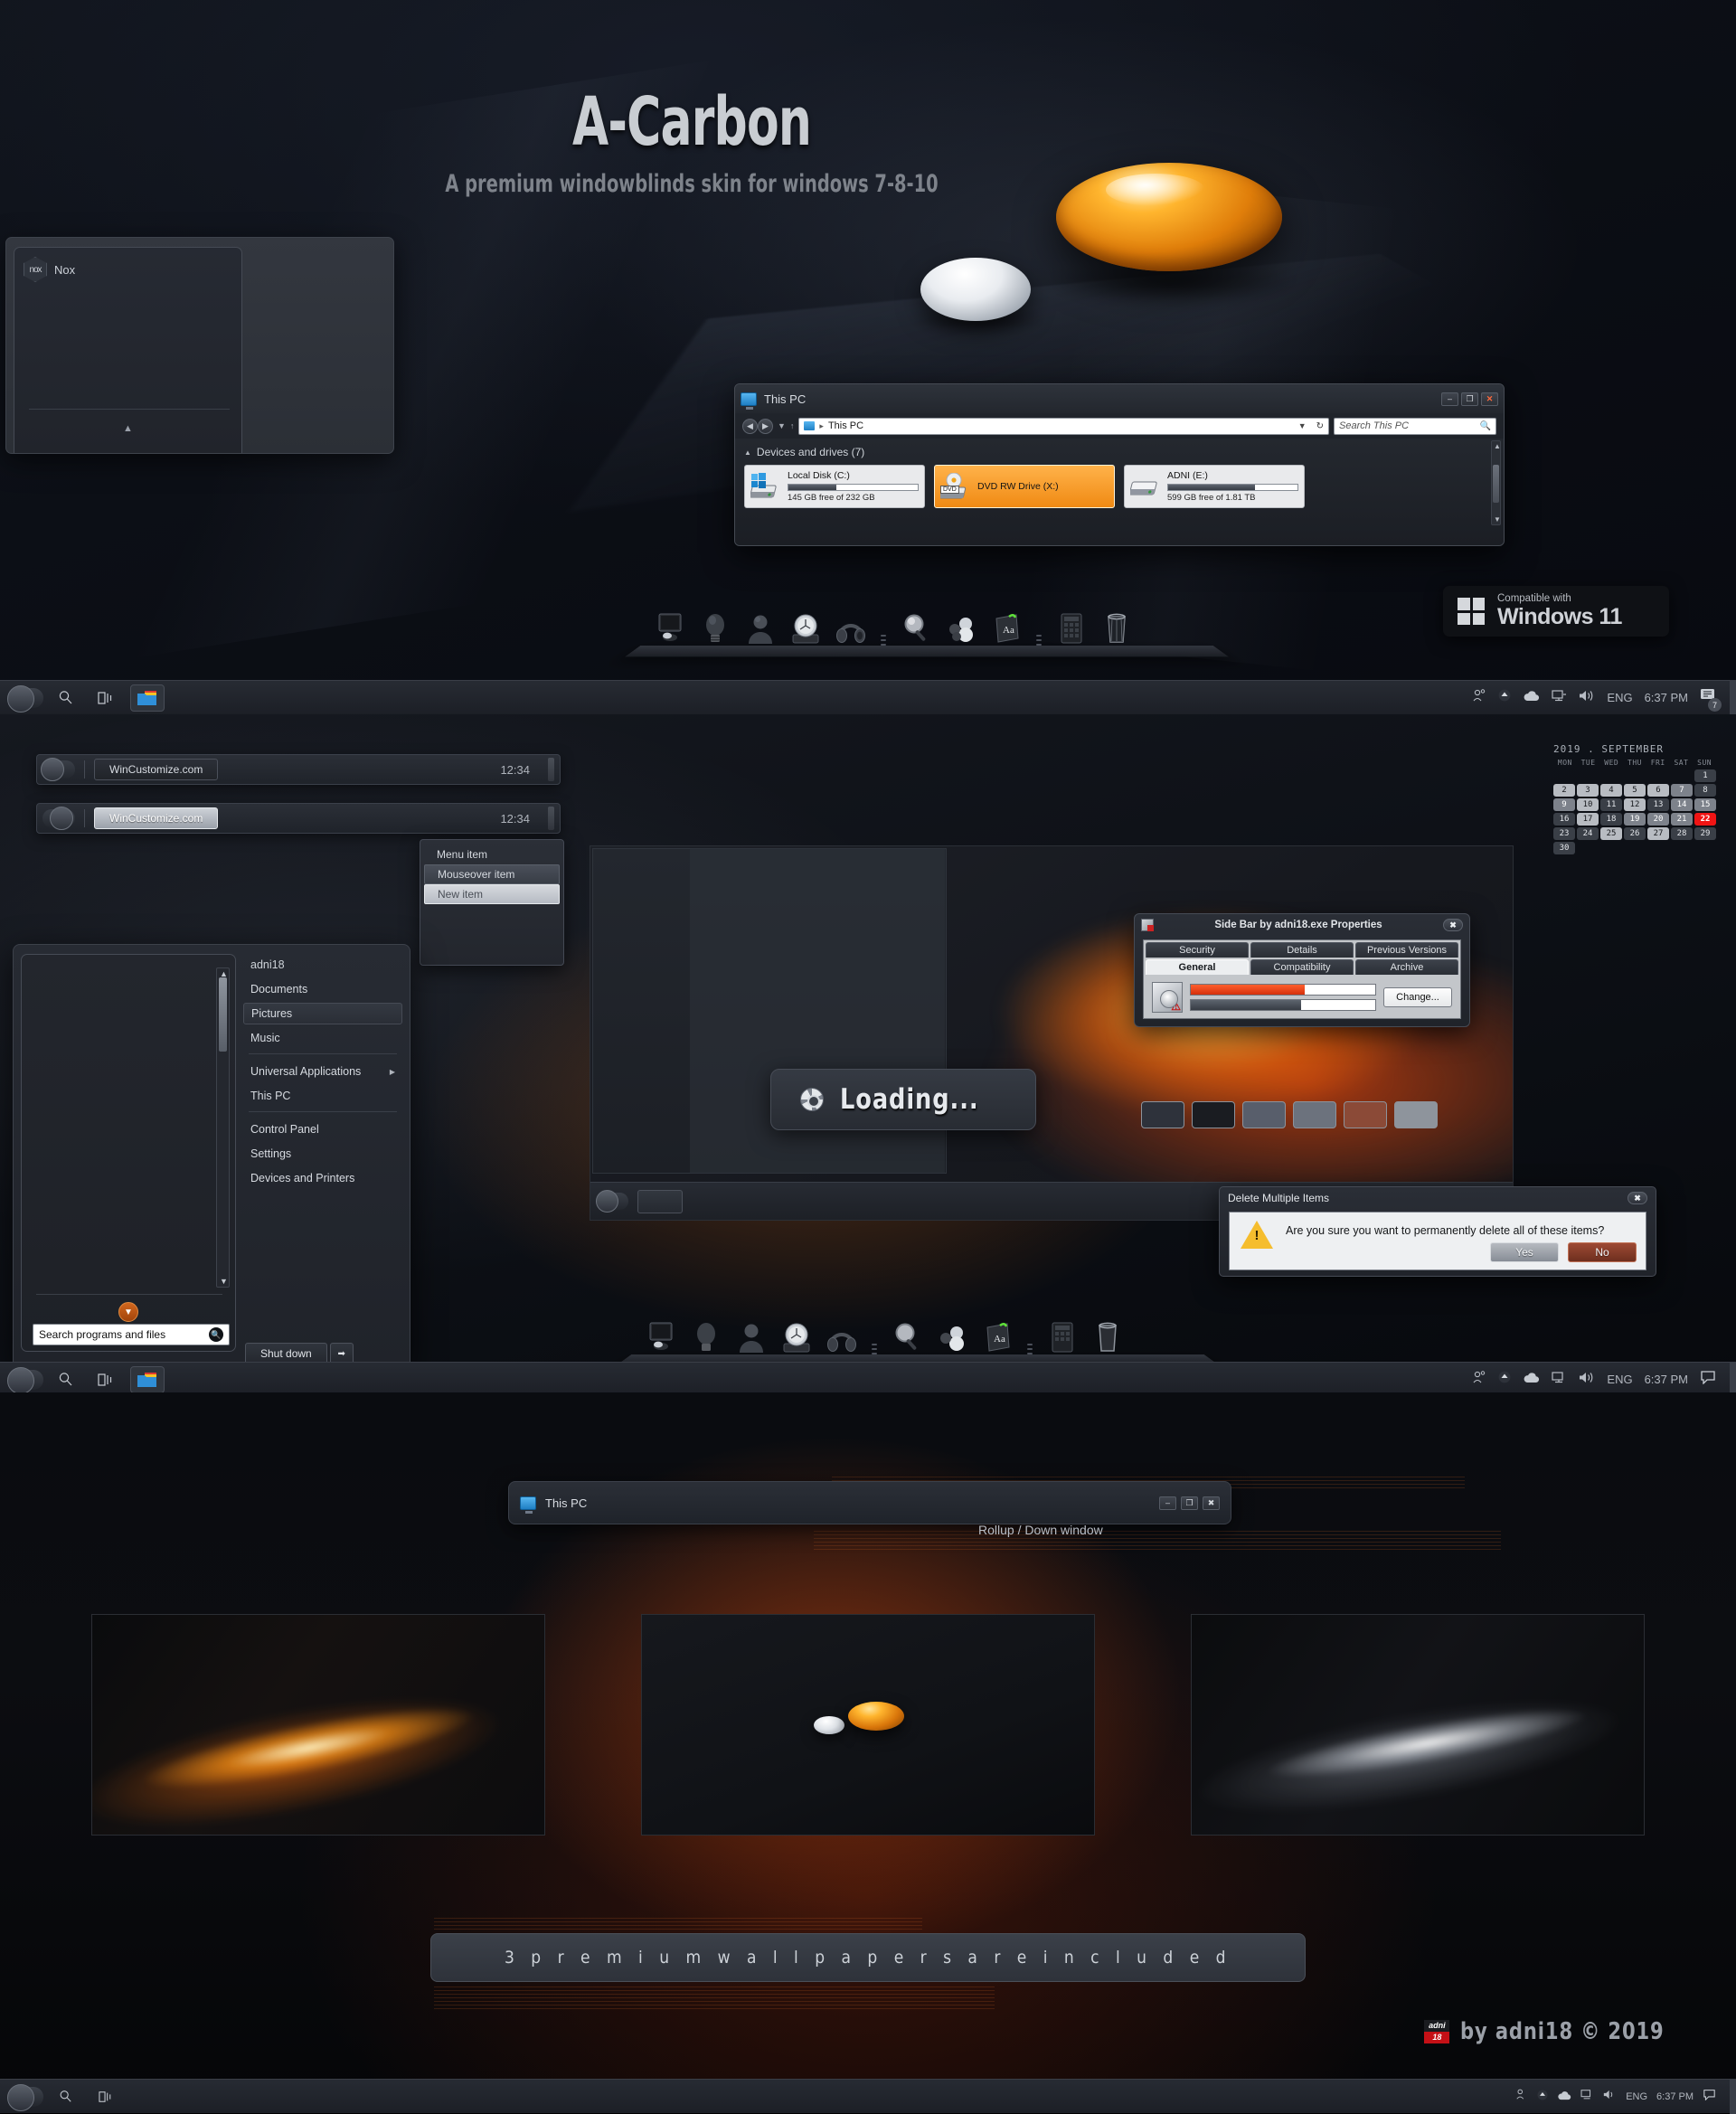 The width and height of the screenshot is (1736, 2114). I want to click on close-button: ✖, so click(1212, 1503).